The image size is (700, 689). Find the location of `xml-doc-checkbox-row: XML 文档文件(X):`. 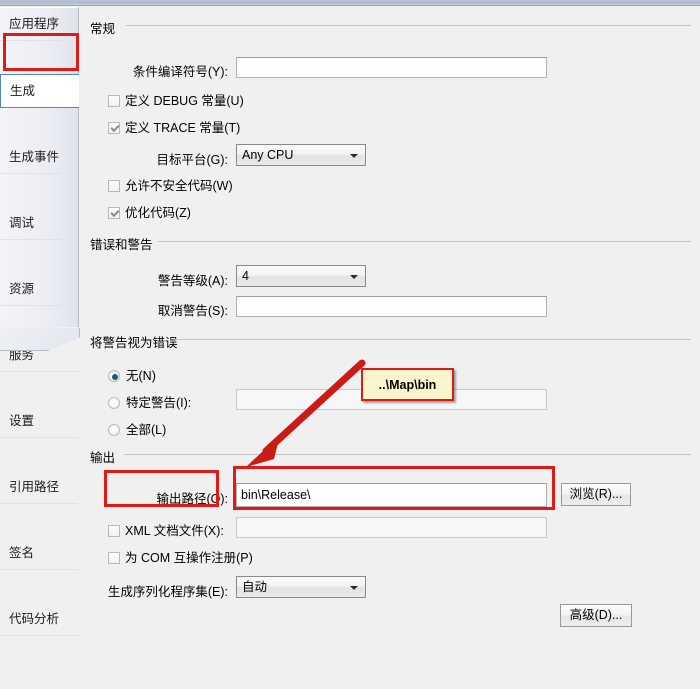

xml-doc-checkbox-row: XML 文档文件(X): is located at coordinates (166, 529).